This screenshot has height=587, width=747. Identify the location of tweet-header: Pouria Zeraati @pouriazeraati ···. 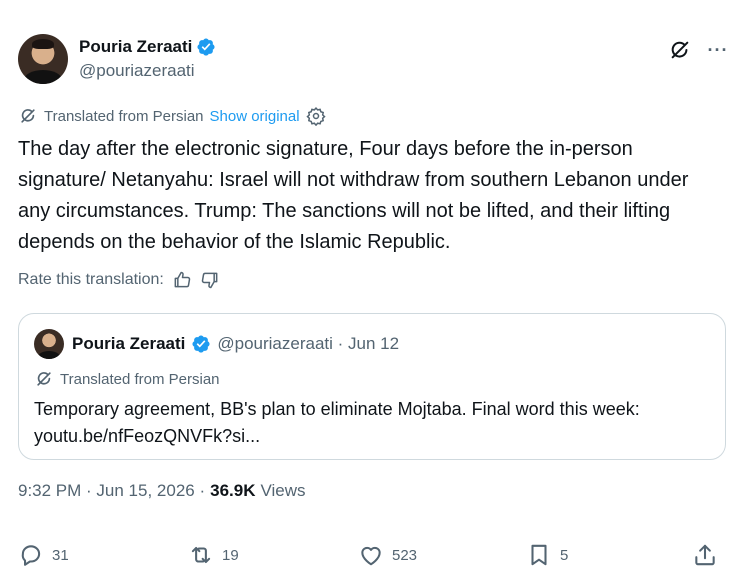
(374, 60).